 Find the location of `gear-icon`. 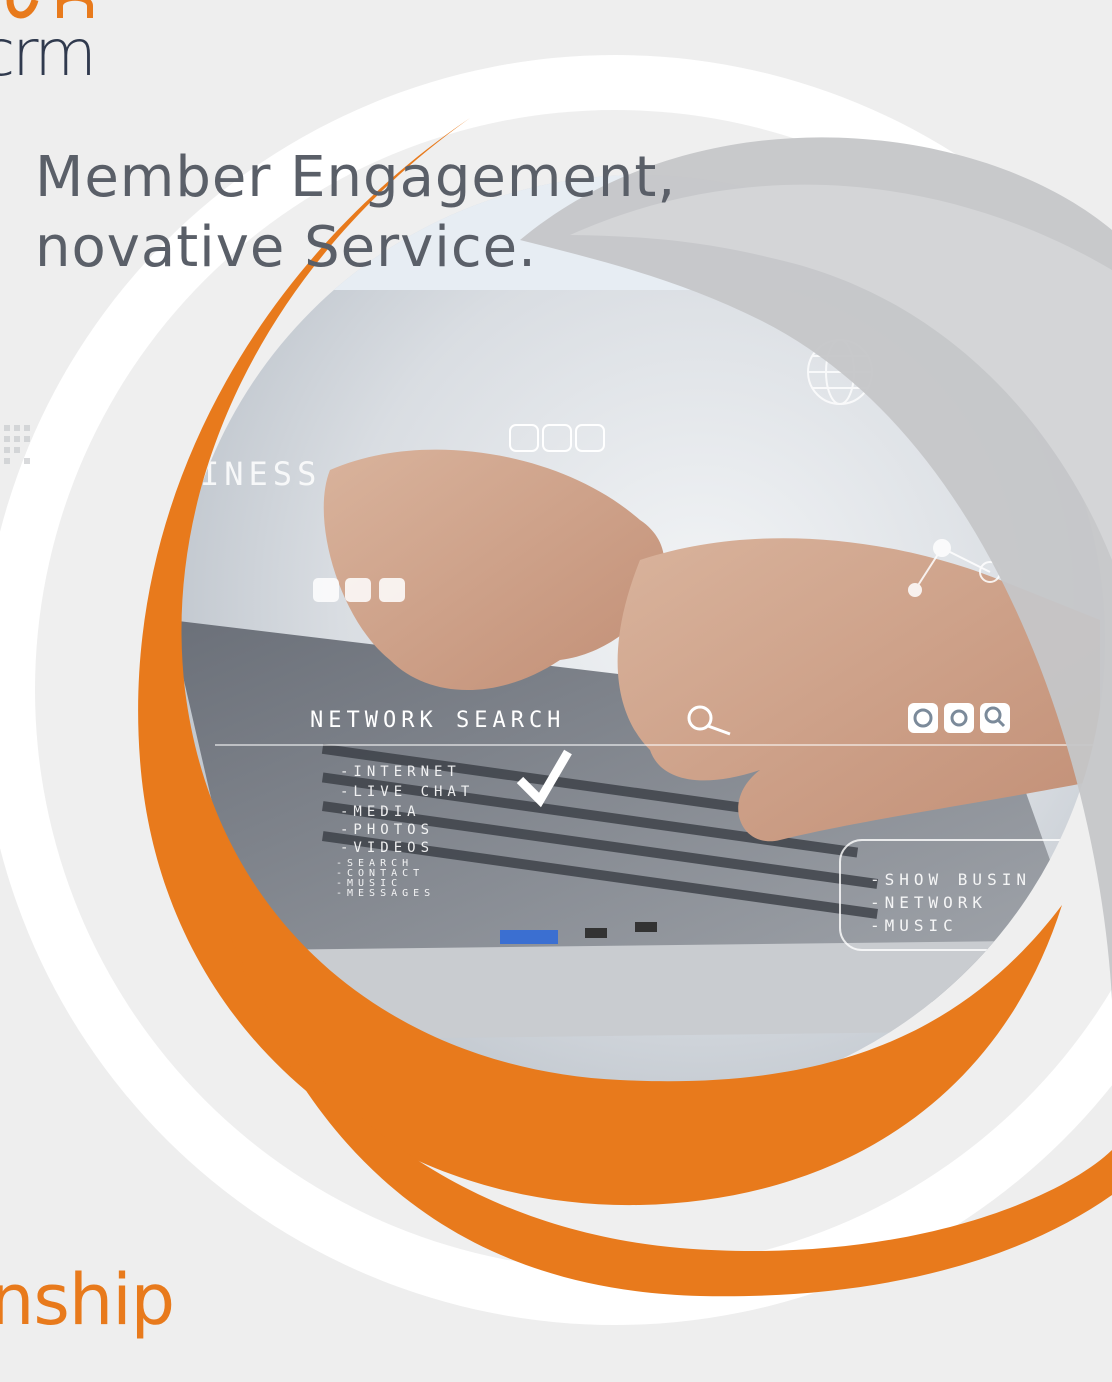

gear-icon is located at coordinates (959, 718).